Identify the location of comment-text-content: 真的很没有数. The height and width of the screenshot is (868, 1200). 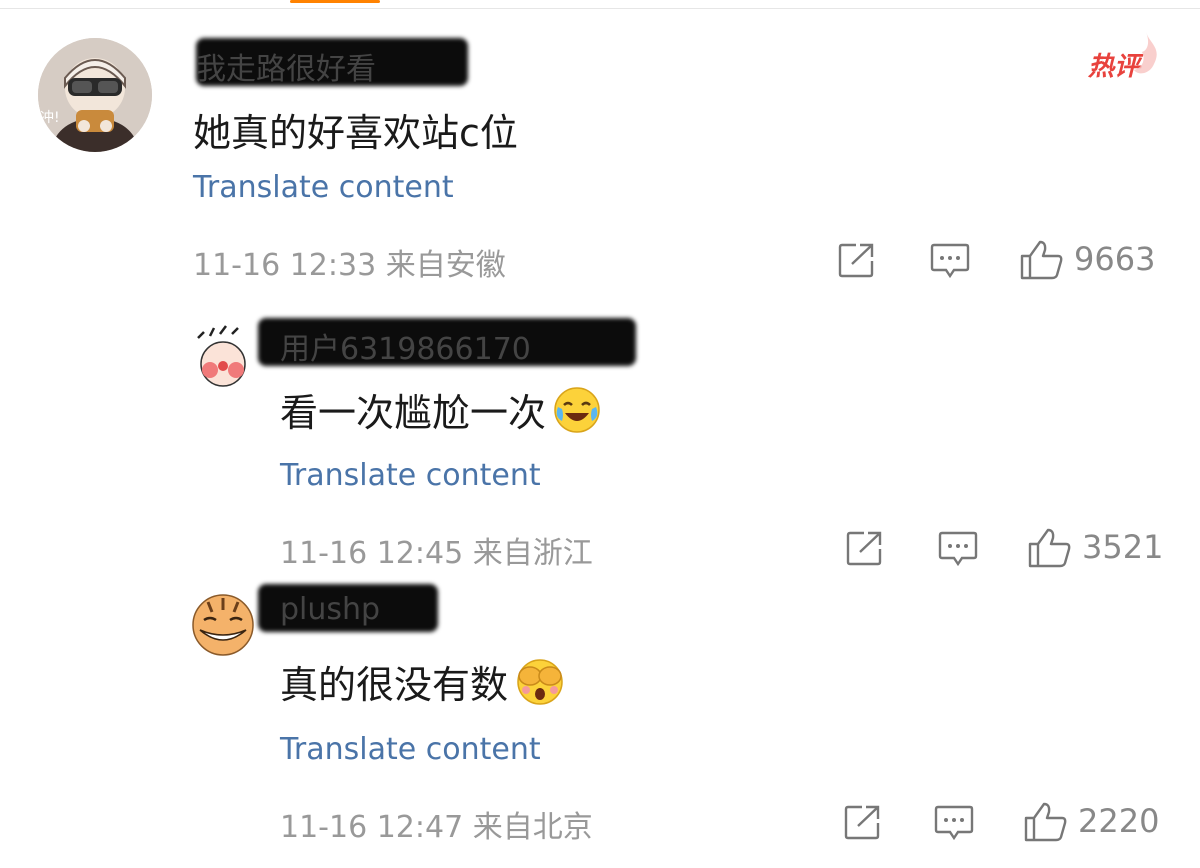
(394, 685).